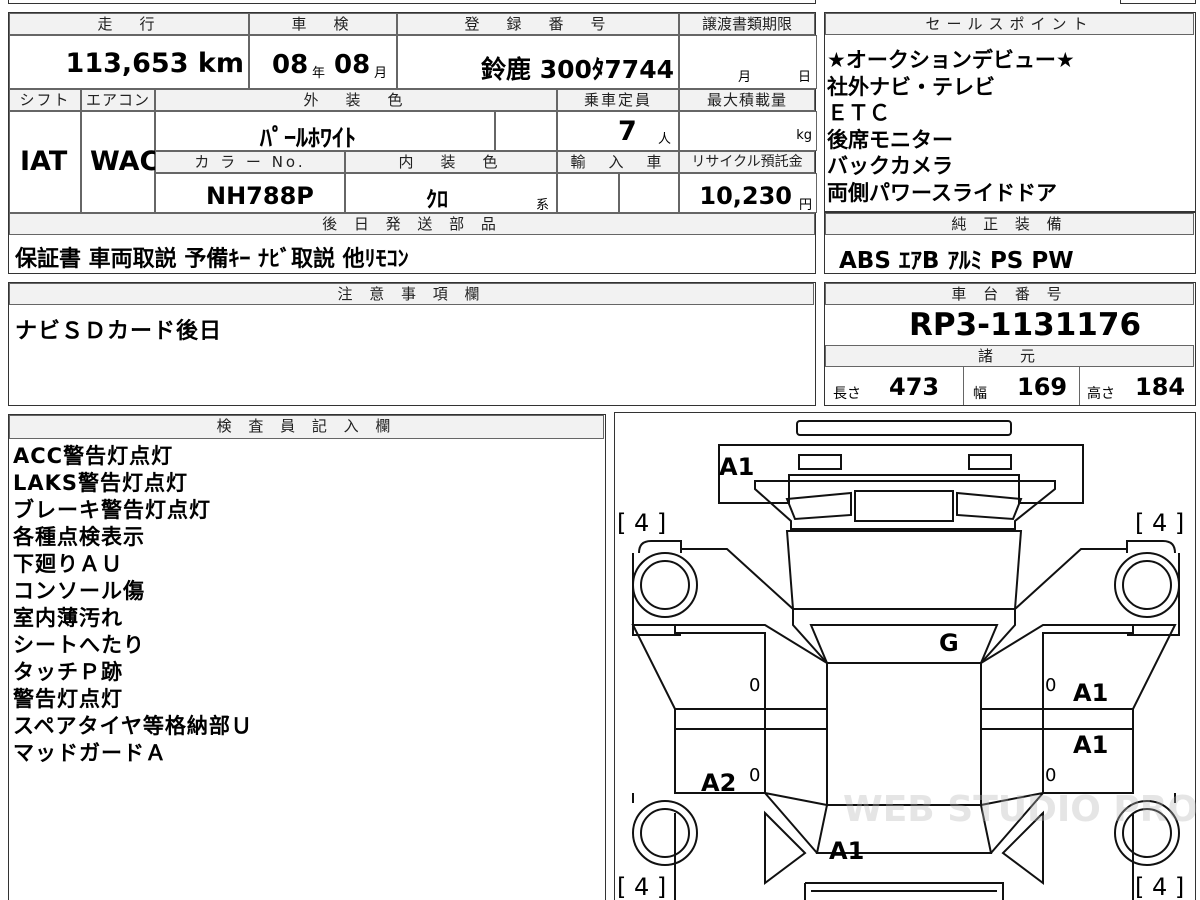 Image resolution: width=1200 pixels, height=900 pixels. I want to click on tire-front-right-outer, so click(1147, 585).